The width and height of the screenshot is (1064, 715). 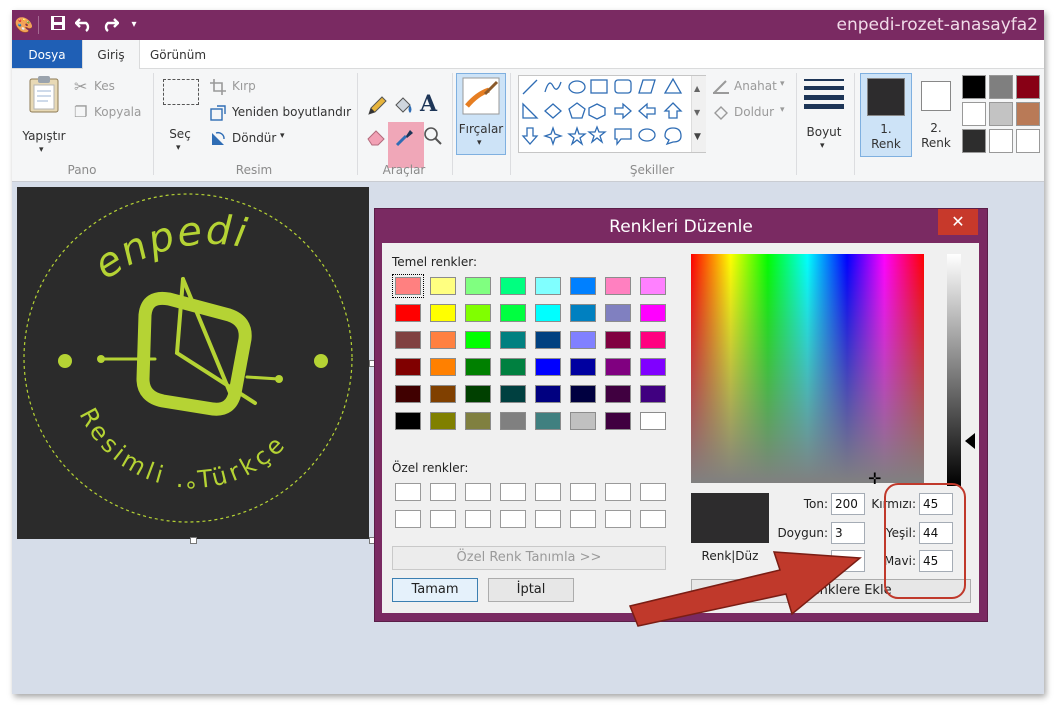 What do you see at coordinates (807, 368) in the screenshot?
I see `color-spectrum` at bounding box center [807, 368].